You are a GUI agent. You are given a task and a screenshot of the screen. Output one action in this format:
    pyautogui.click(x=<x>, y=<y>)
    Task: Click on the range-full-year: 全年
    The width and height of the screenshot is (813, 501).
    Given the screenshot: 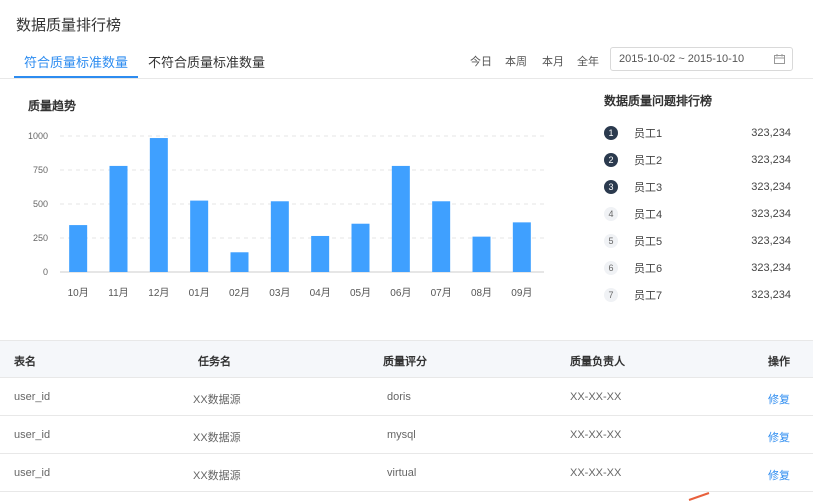 What is the action you would take?
    pyautogui.click(x=588, y=61)
    